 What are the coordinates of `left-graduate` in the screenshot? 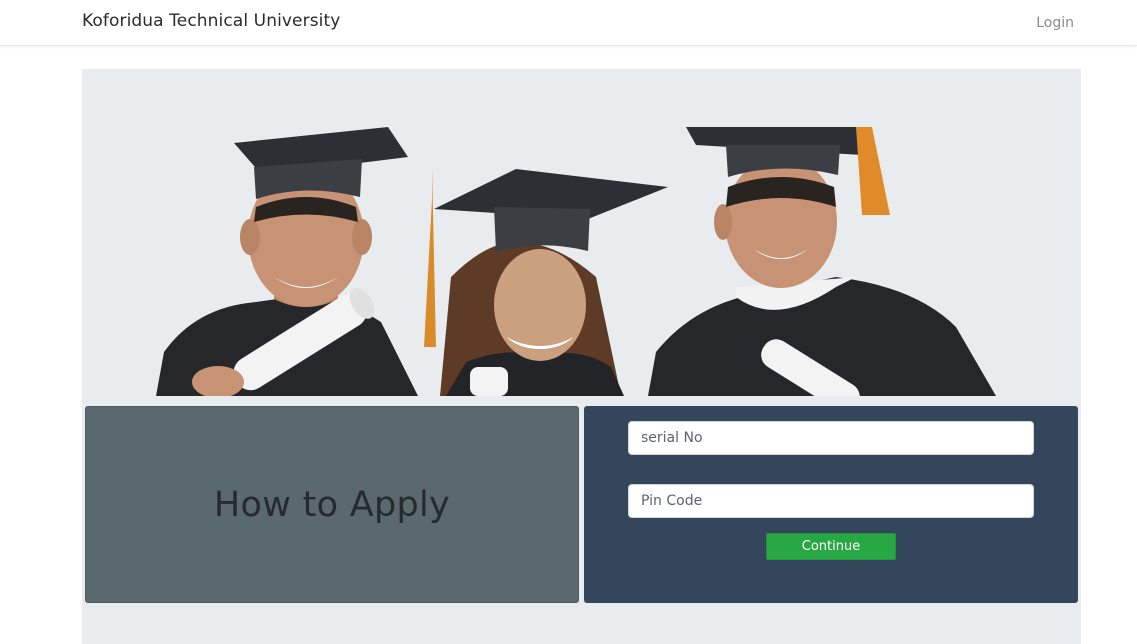 It's located at (296, 261).